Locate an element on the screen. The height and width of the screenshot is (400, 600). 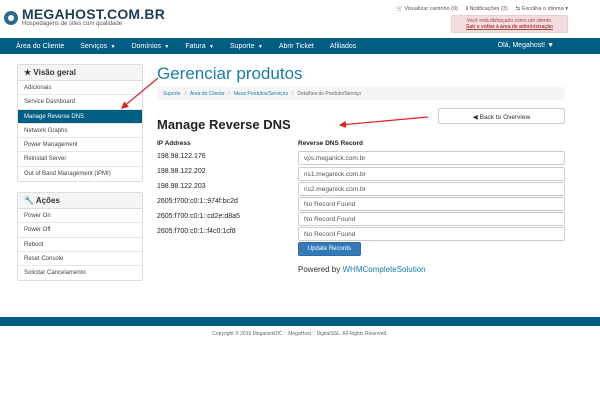
update-records-button: Update Records is located at coordinates (329, 249).